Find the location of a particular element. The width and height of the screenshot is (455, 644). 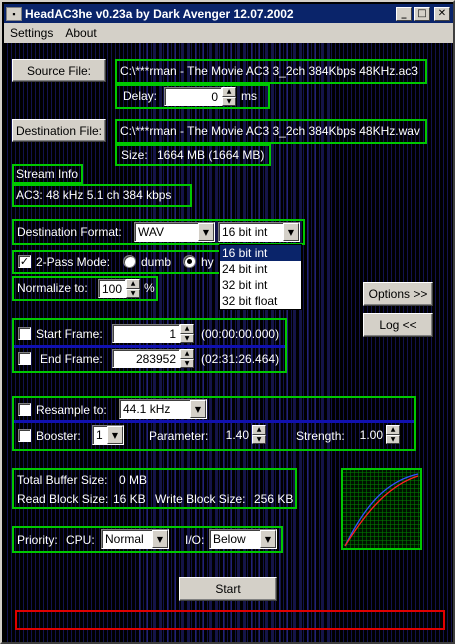

io-priority-select: Below ▼ is located at coordinates (243, 539).